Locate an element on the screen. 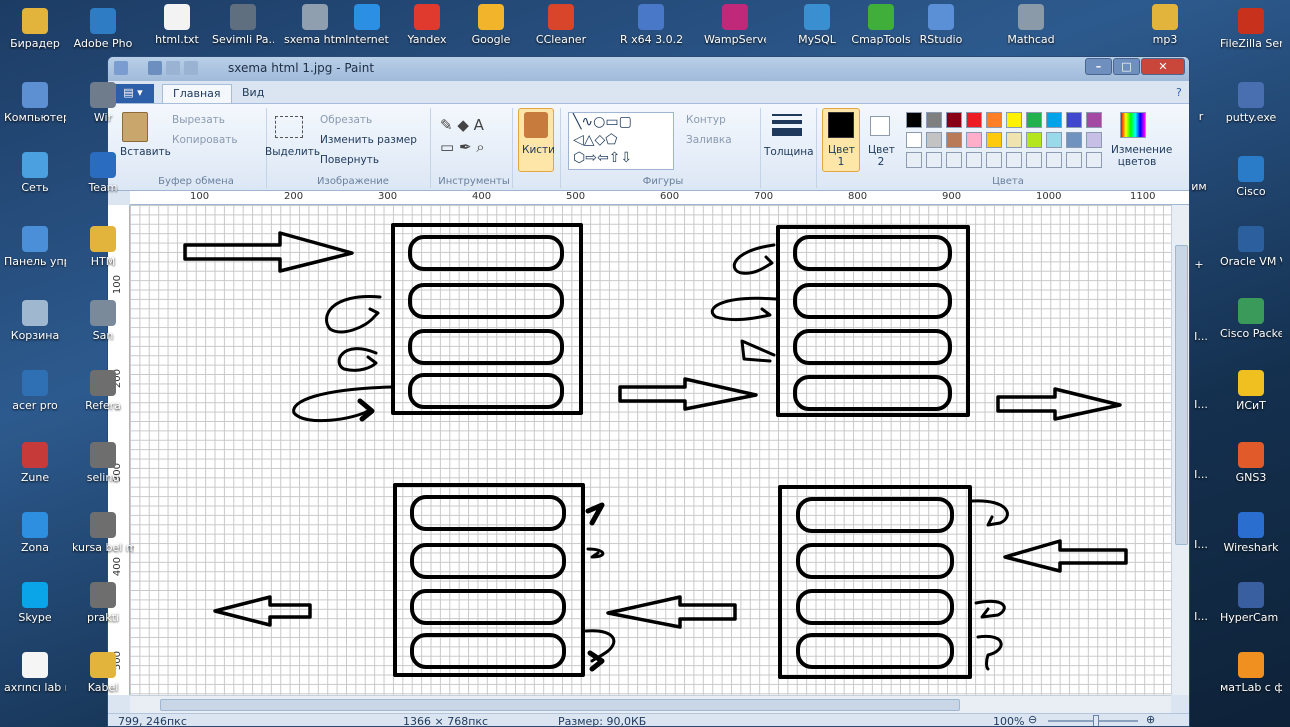  desktop-shortcut: Adobe Pho is located at coordinates (103, 29).